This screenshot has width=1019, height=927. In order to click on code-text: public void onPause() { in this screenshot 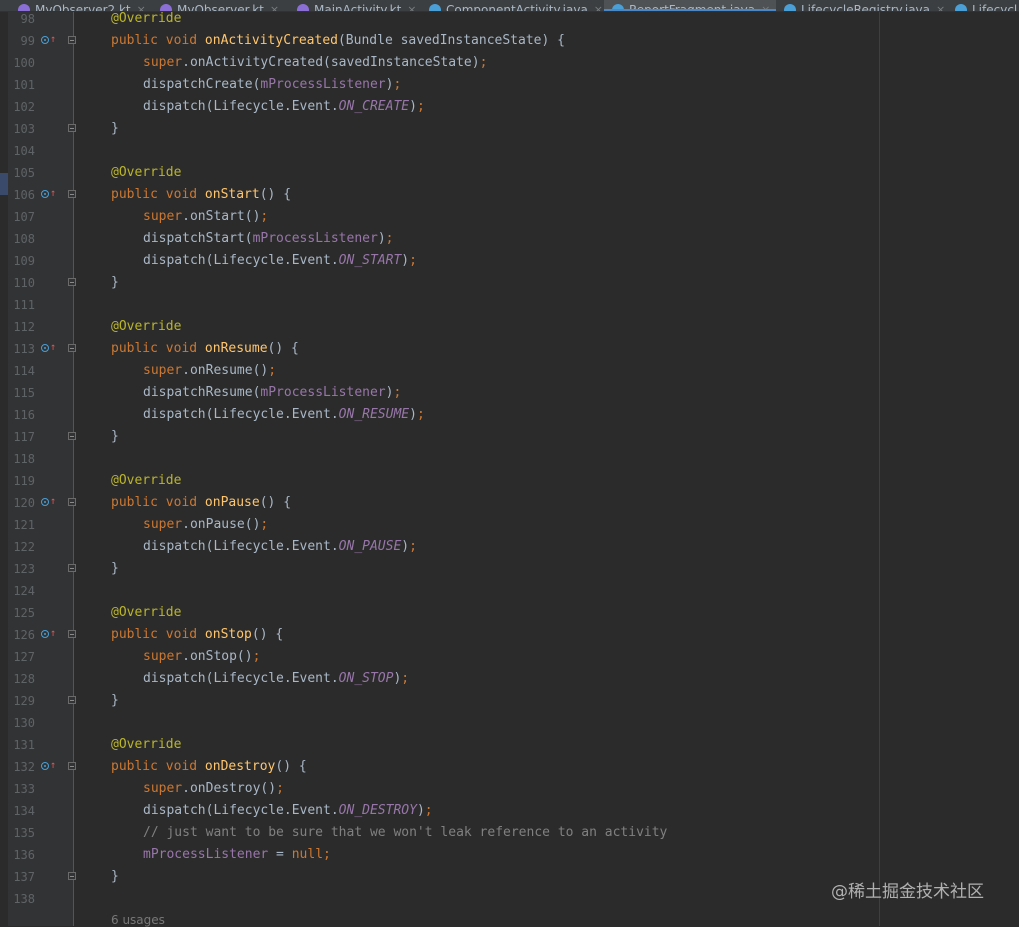, I will do `click(201, 503)`.